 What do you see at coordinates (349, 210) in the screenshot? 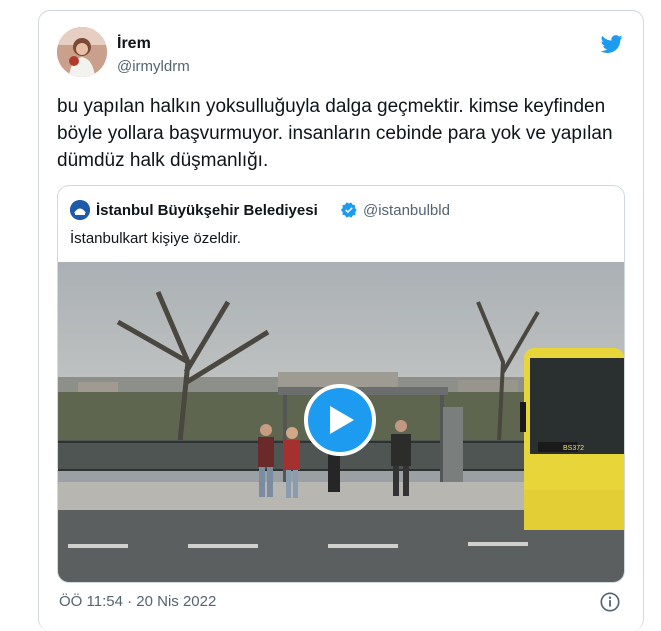
I see `verified-badge-icon` at bounding box center [349, 210].